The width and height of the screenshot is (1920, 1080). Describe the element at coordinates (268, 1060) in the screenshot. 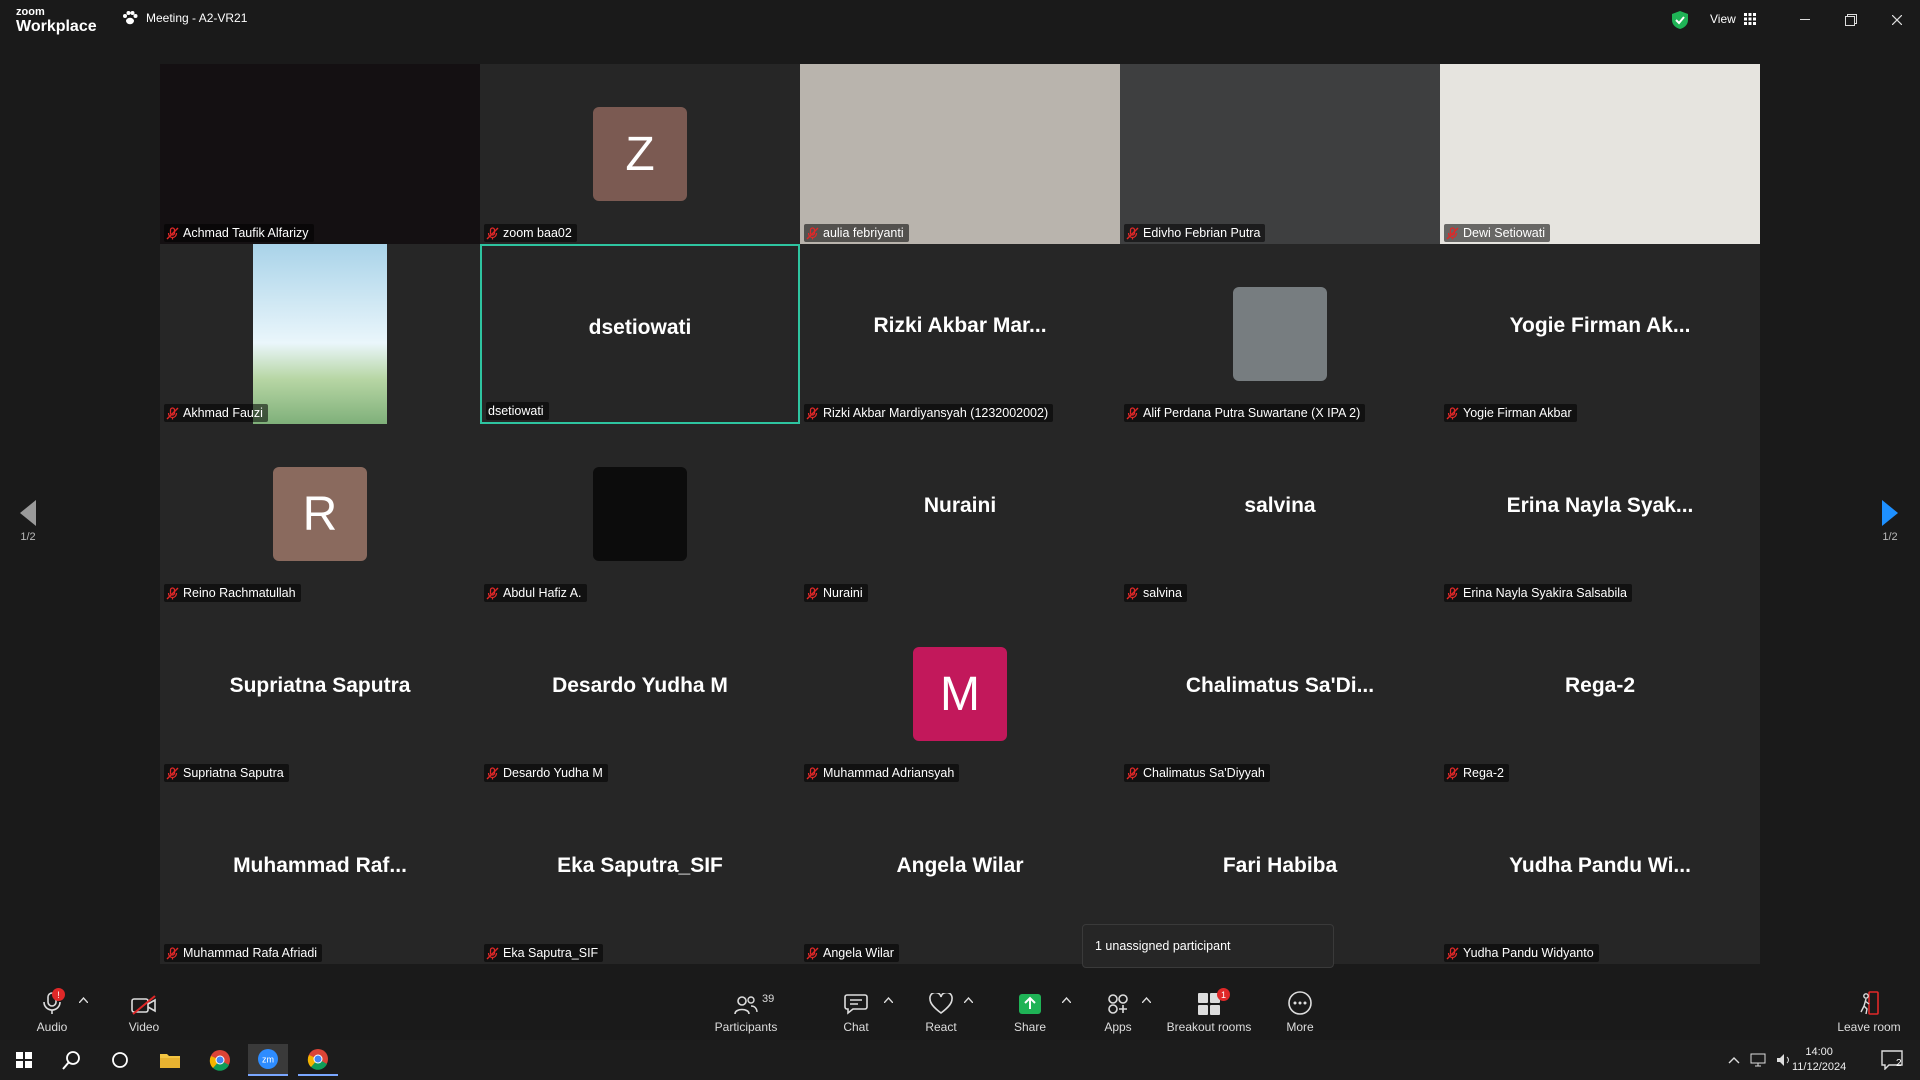

I see `zoom-taskbar-button: zm` at that location.